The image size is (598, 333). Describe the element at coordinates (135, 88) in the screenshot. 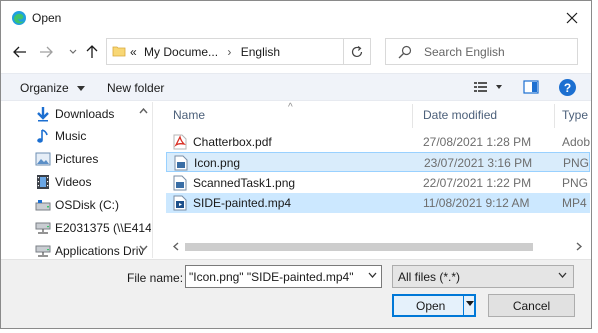

I see `new-folder-button: New folder` at that location.